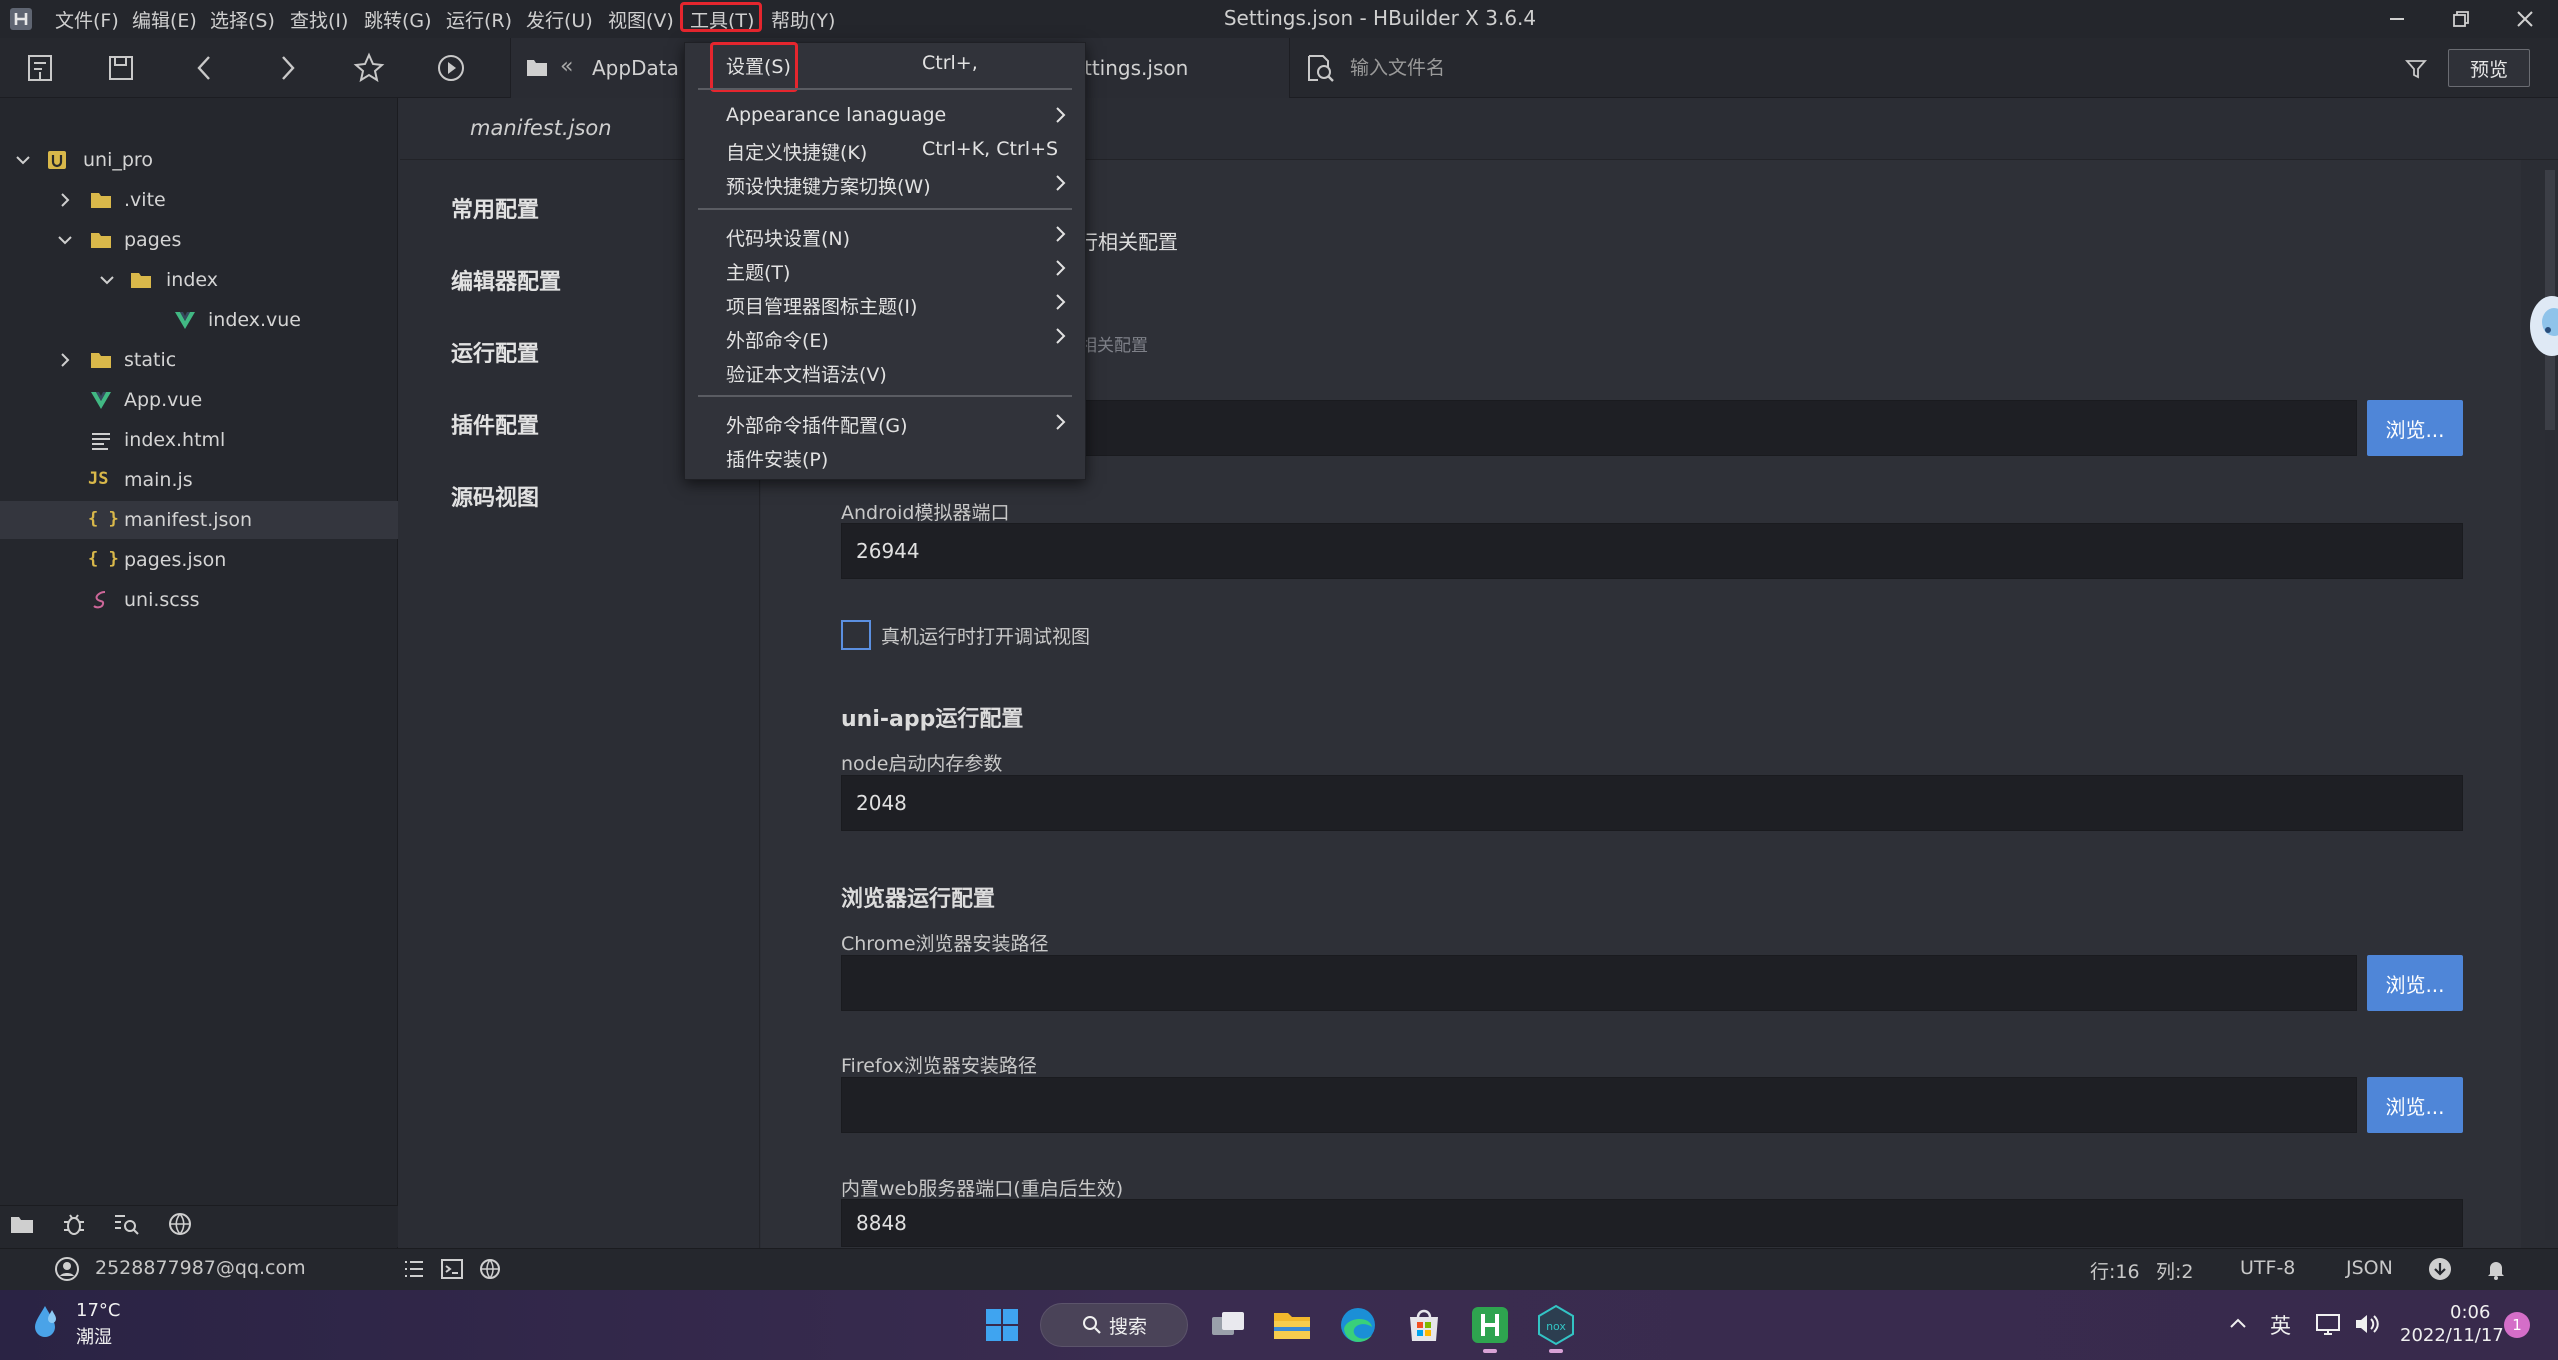  I want to click on chrome-path-input, so click(1599, 983).